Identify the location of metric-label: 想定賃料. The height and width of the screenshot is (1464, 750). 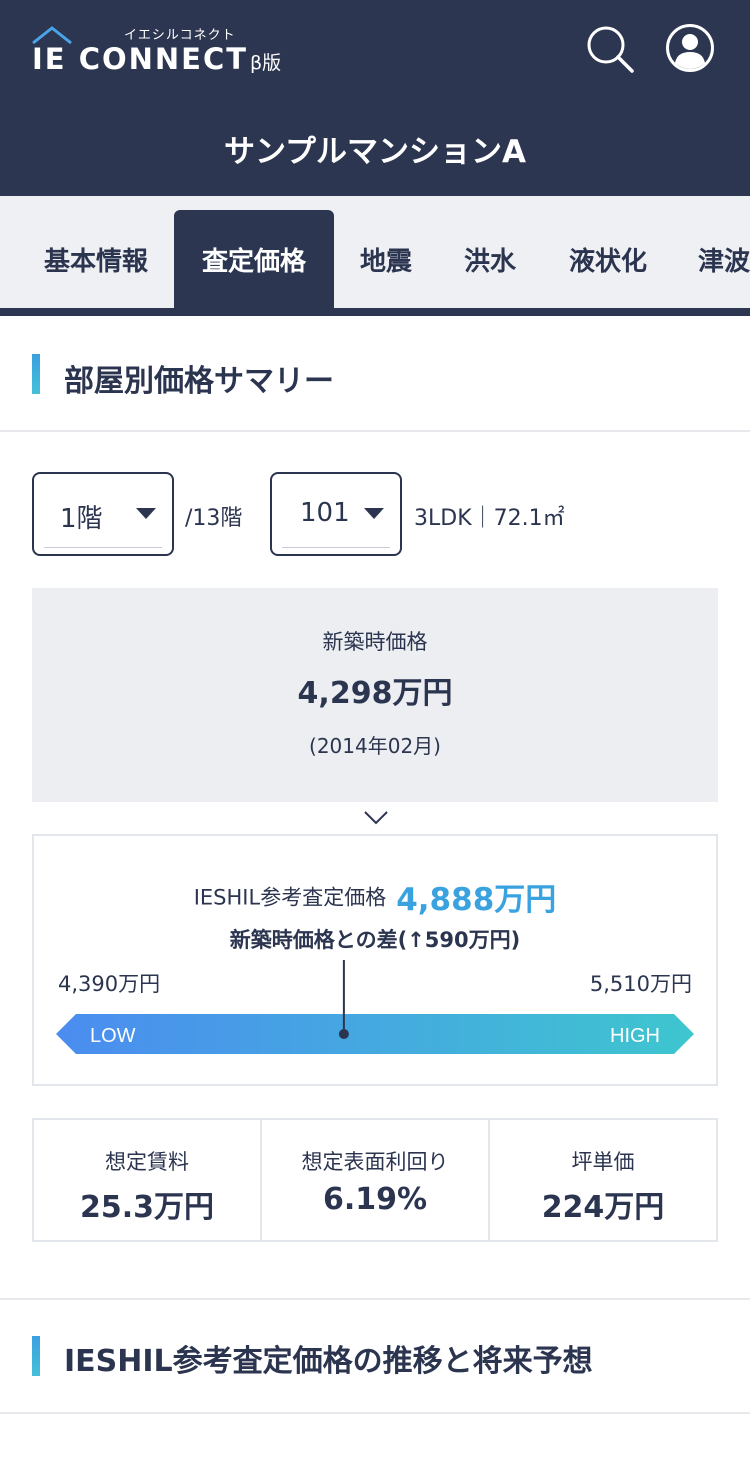
(147, 1162).